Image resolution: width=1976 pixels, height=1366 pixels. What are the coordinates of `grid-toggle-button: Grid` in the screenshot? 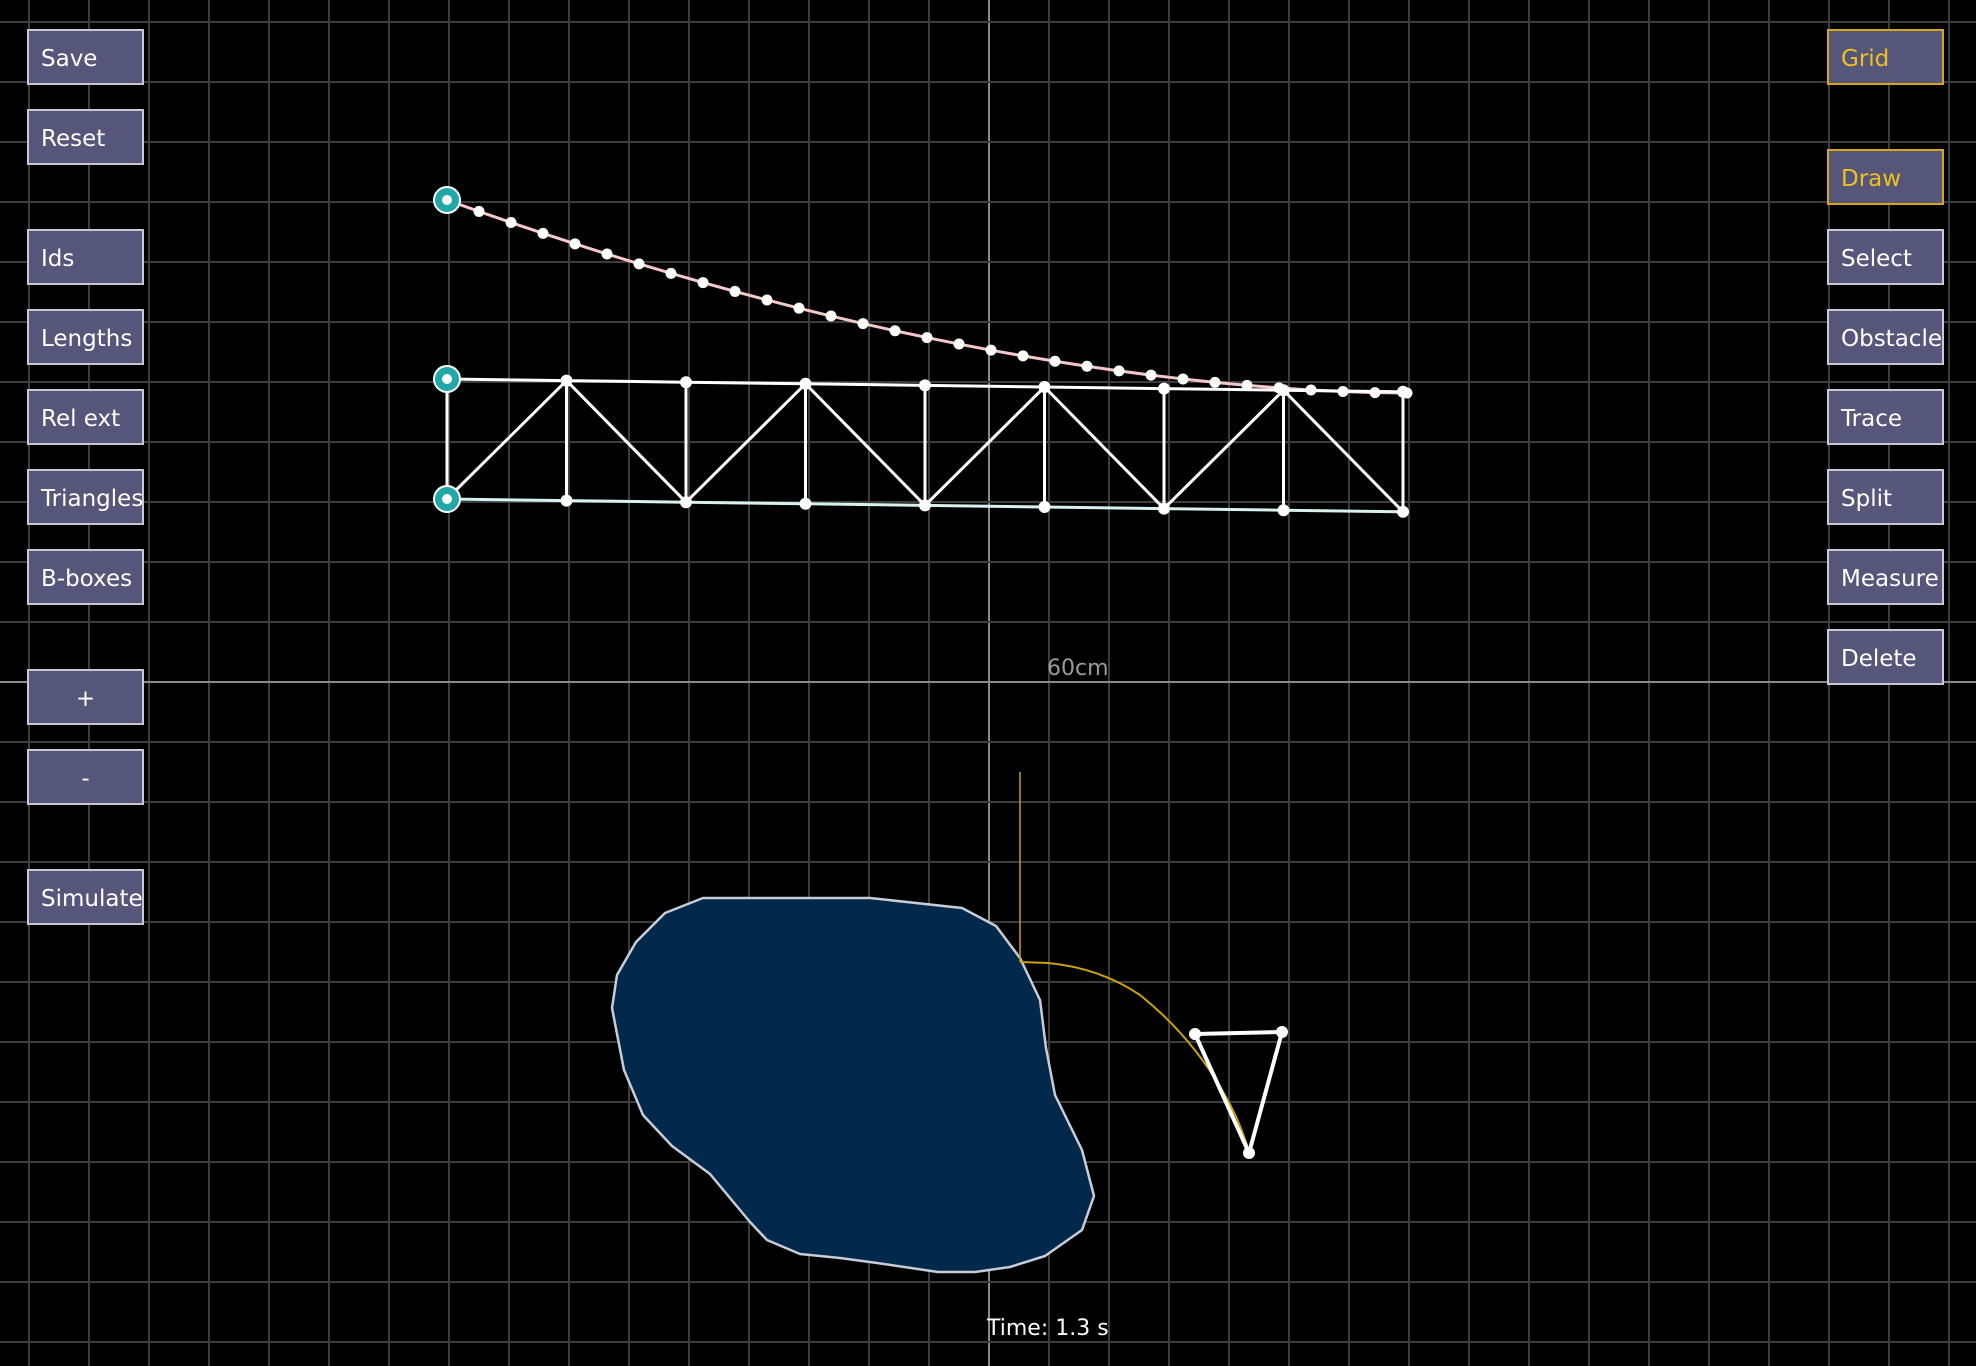 It's located at (1885, 57).